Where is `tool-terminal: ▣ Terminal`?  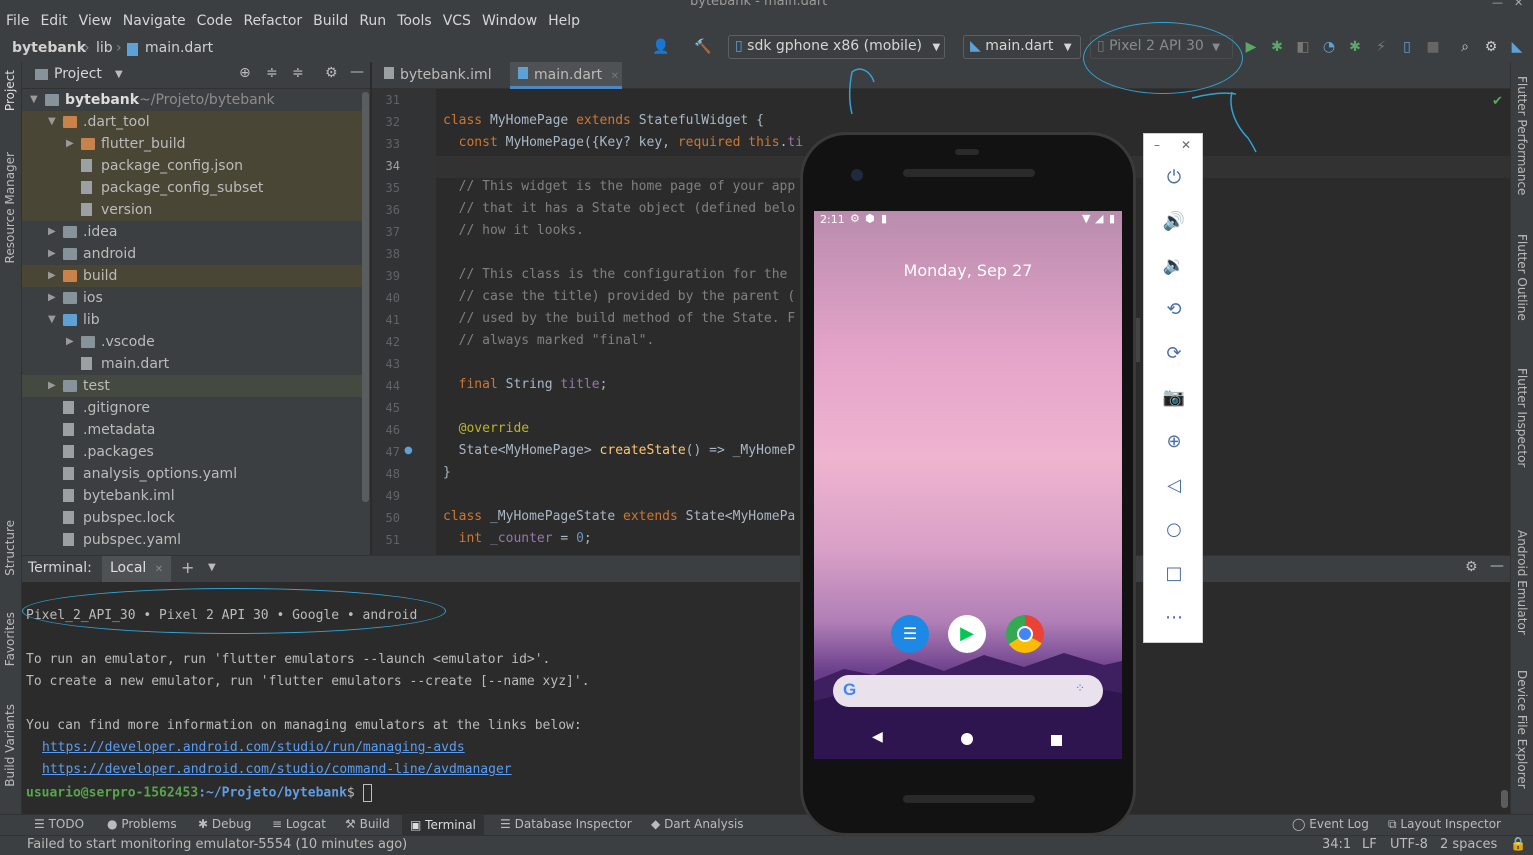
tool-terminal: ▣ Terminal is located at coordinates (443, 825).